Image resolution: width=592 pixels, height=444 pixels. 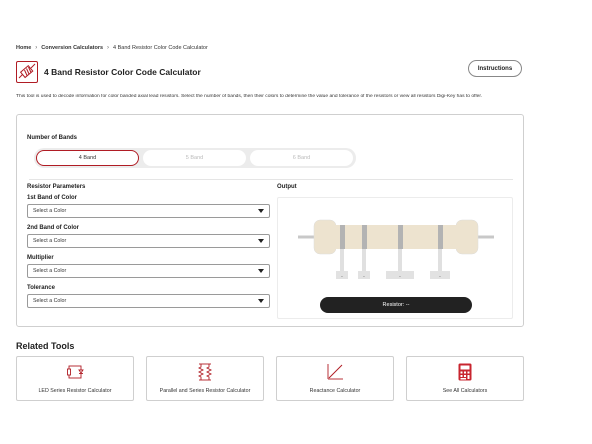 What do you see at coordinates (396, 305) in the screenshot?
I see `resistor-result-button: Resistor: --` at bounding box center [396, 305].